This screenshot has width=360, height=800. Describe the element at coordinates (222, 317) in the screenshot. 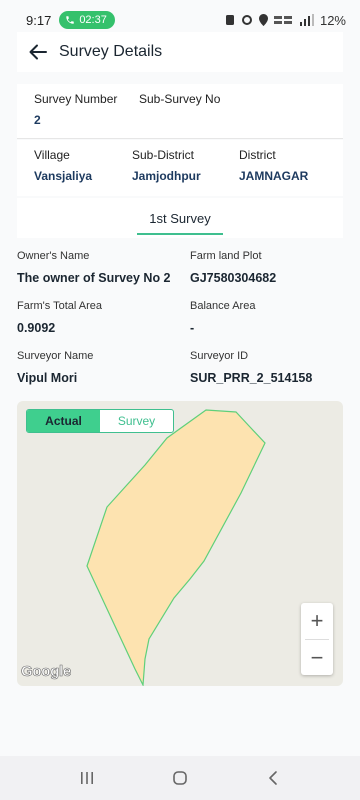

I see `balance-area-field: Balance Area -` at that location.